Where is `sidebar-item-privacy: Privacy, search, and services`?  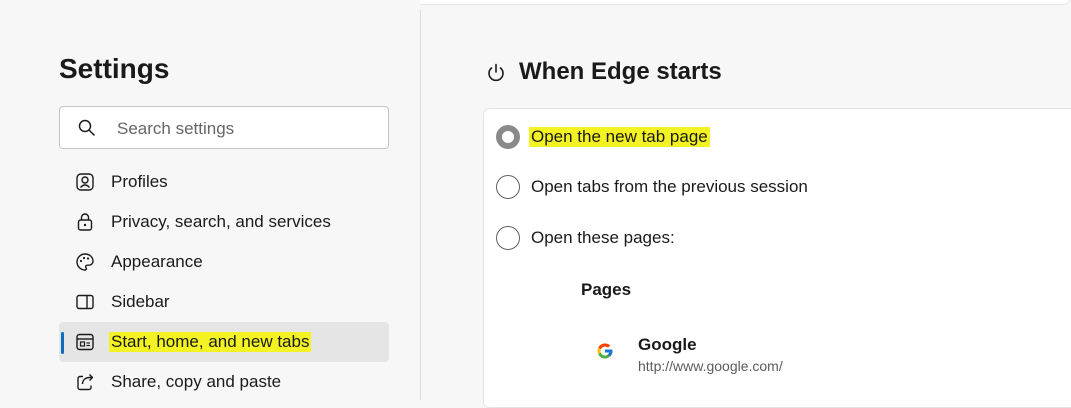 sidebar-item-privacy: Privacy, search, and services is located at coordinates (224, 222).